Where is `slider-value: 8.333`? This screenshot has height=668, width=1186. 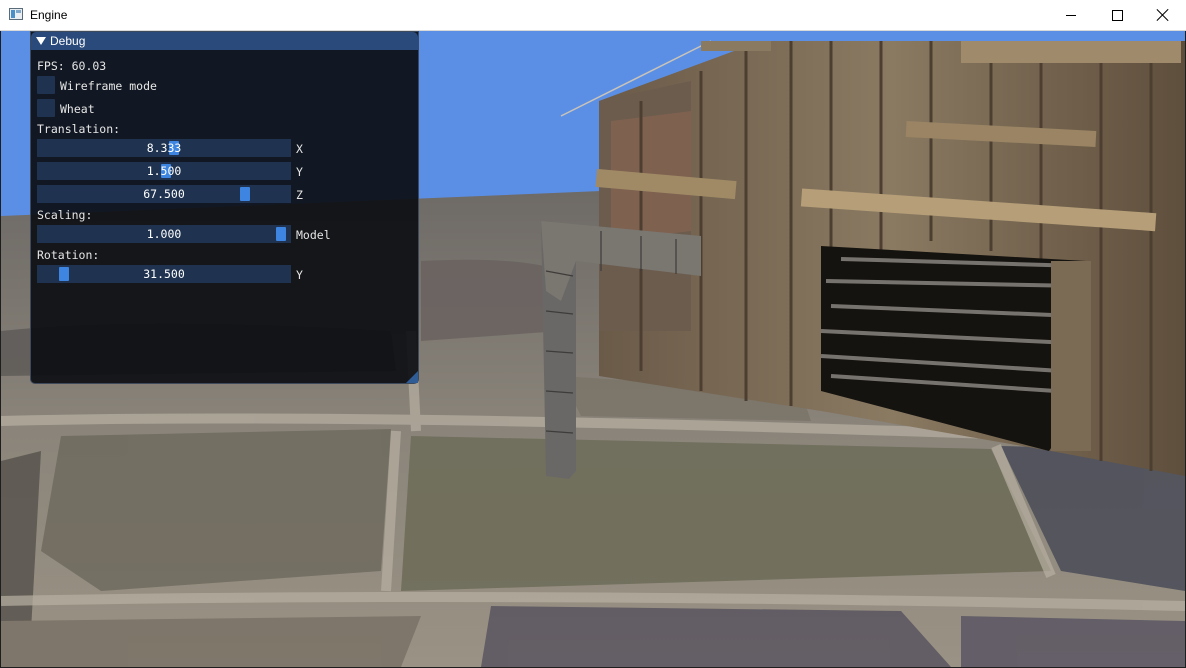
slider-value: 8.333 is located at coordinates (164, 148).